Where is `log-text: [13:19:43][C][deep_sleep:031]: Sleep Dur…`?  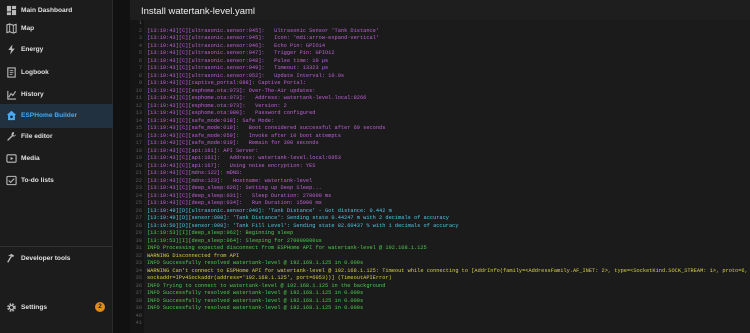
log-text: [13:19:43][C][deep_sleep:031]: Sleep Dur… is located at coordinates (239, 195).